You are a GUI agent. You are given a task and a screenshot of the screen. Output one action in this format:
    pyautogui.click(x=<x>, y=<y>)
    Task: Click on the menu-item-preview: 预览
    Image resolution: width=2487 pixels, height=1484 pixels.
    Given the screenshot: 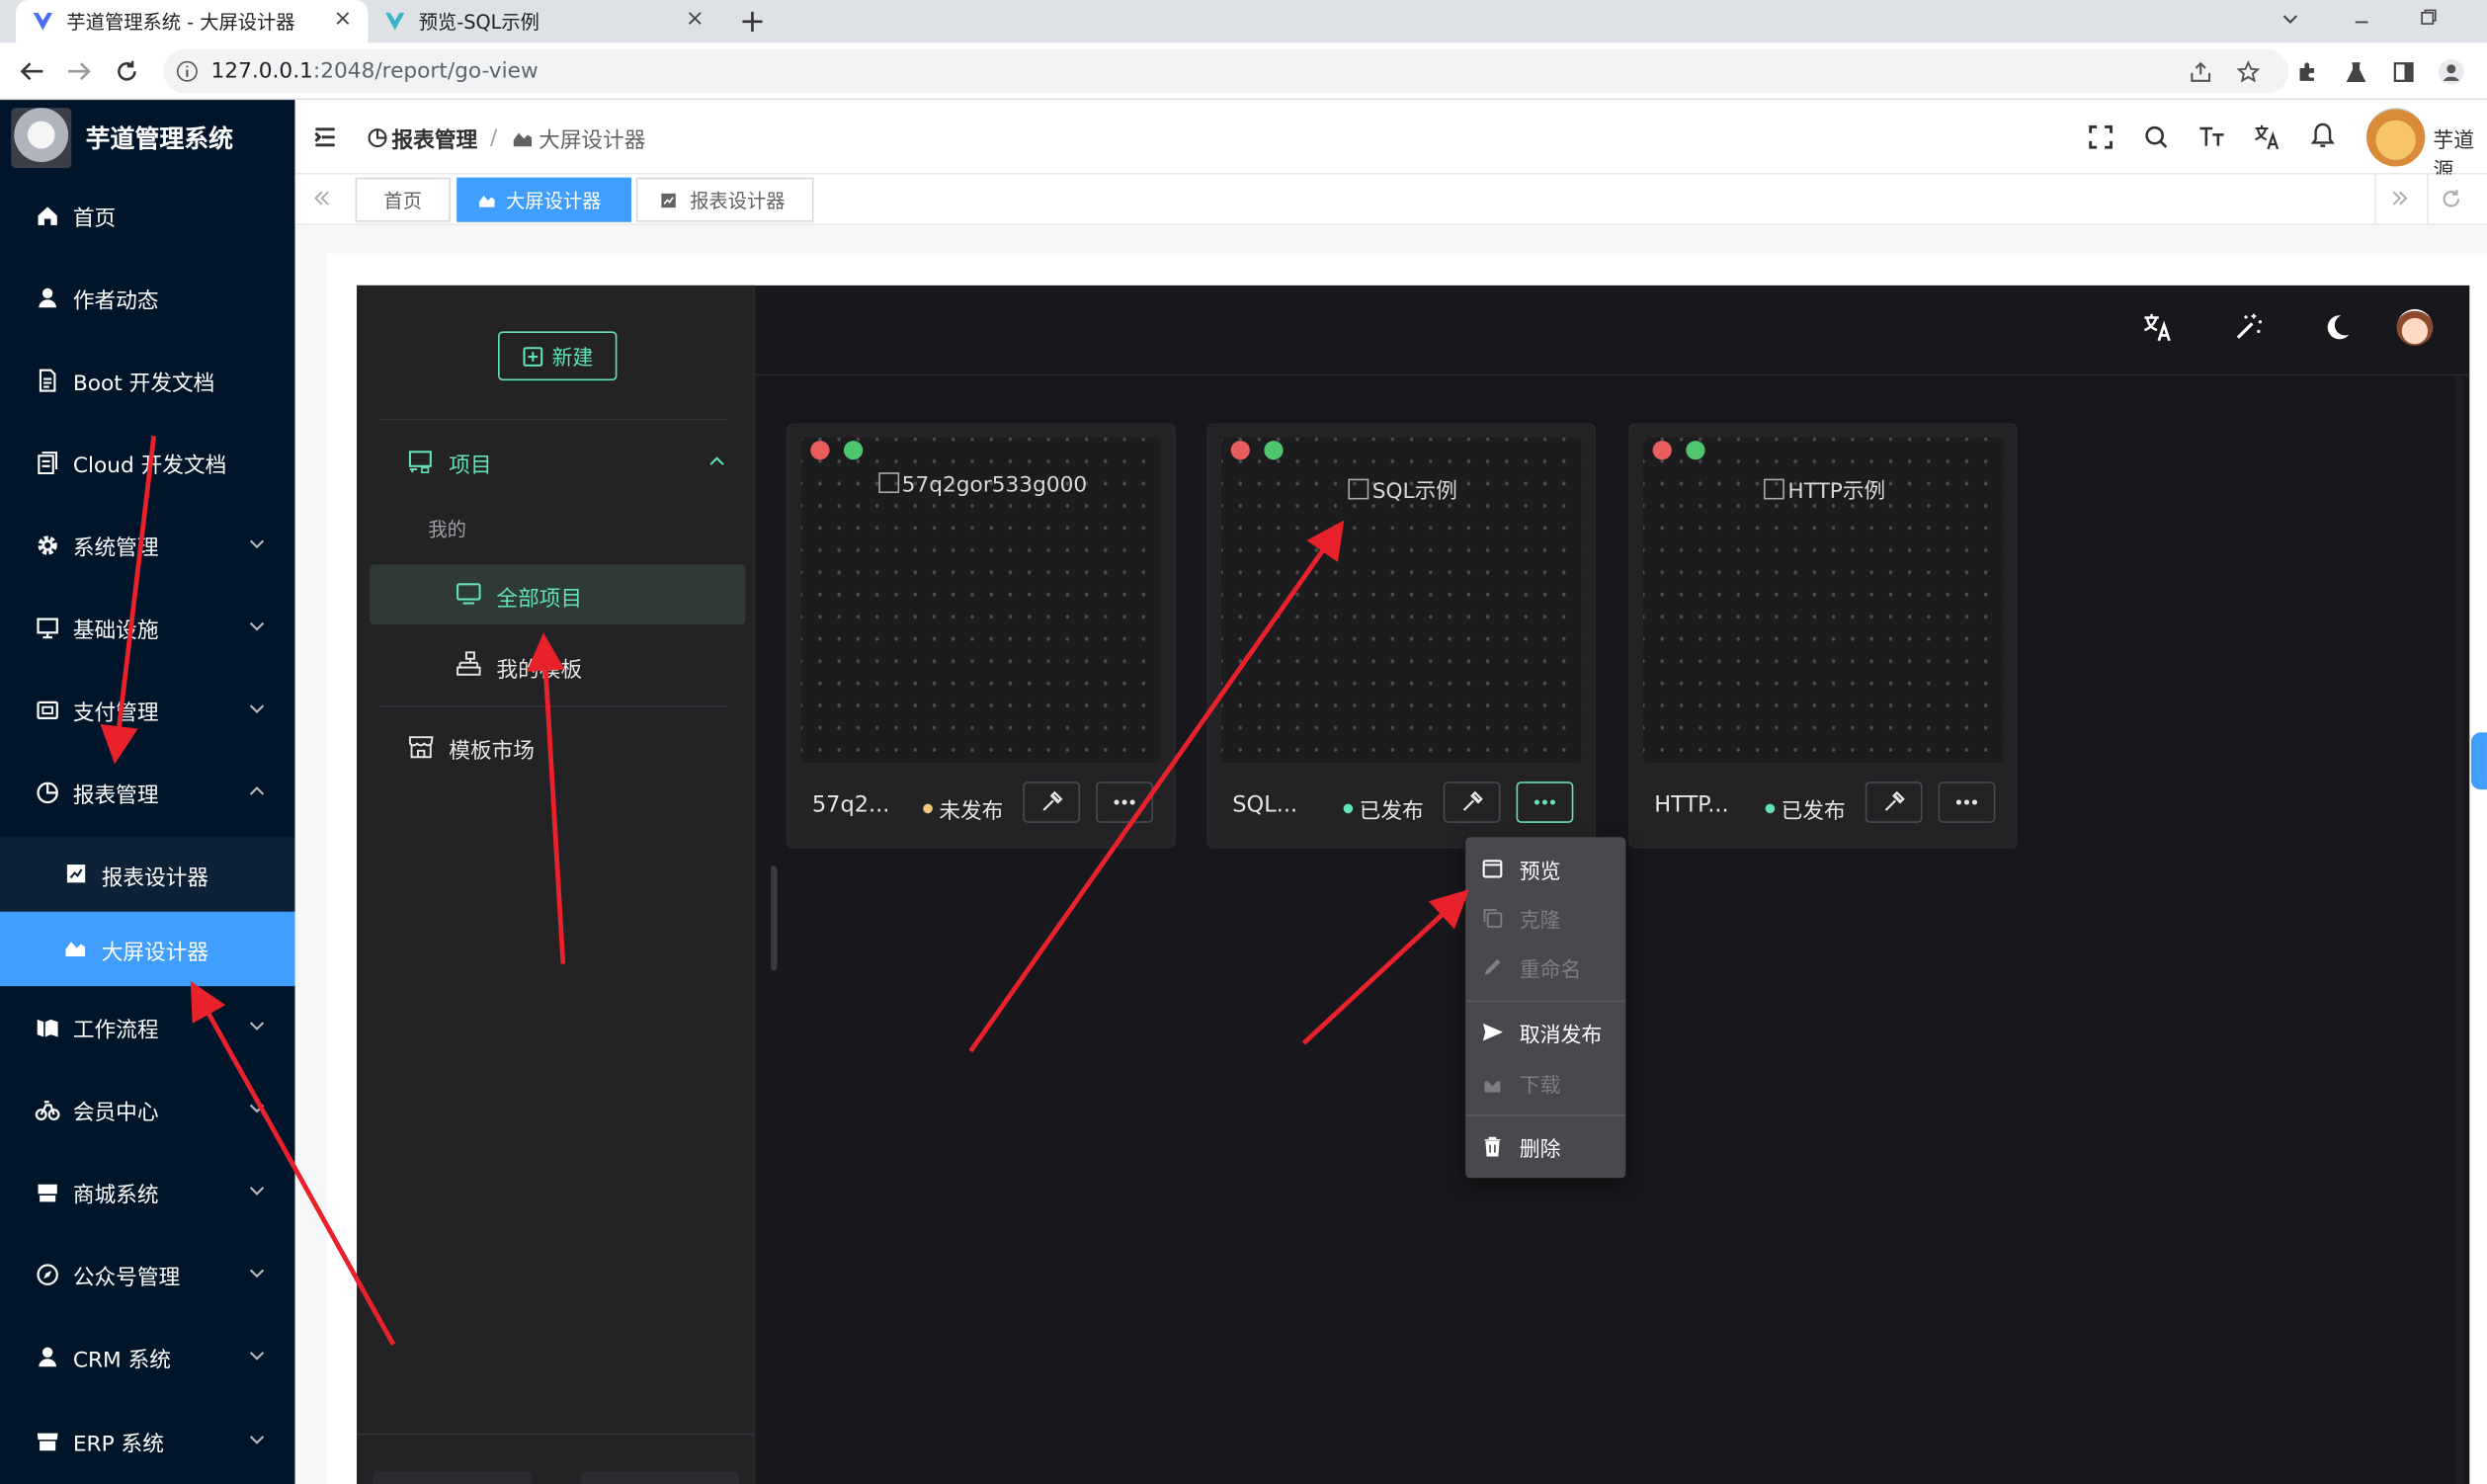 What is the action you would take?
    pyautogui.click(x=1545, y=869)
    